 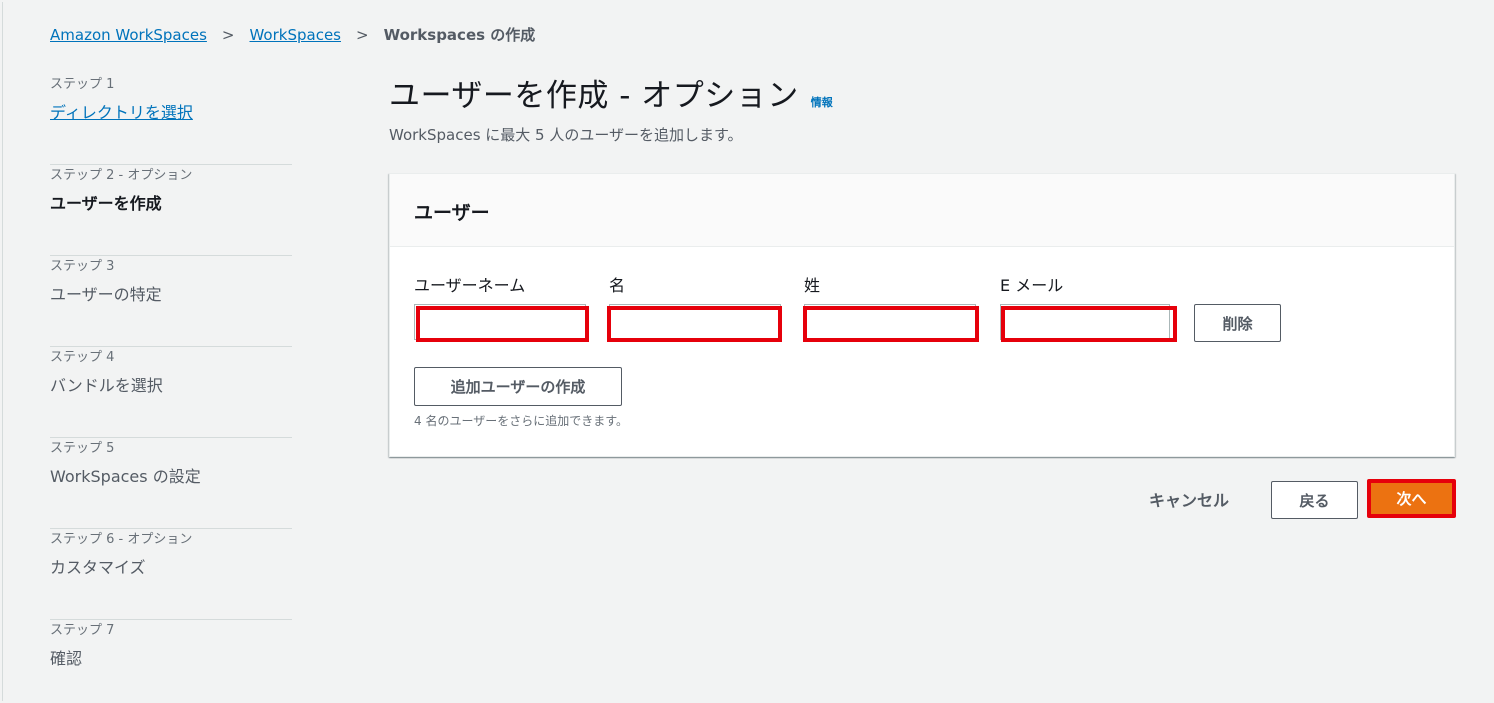 What do you see at coordinates (1032, 285) in the screenshot?
I see `email-label: E メール` at bounding box center [1032, 285].